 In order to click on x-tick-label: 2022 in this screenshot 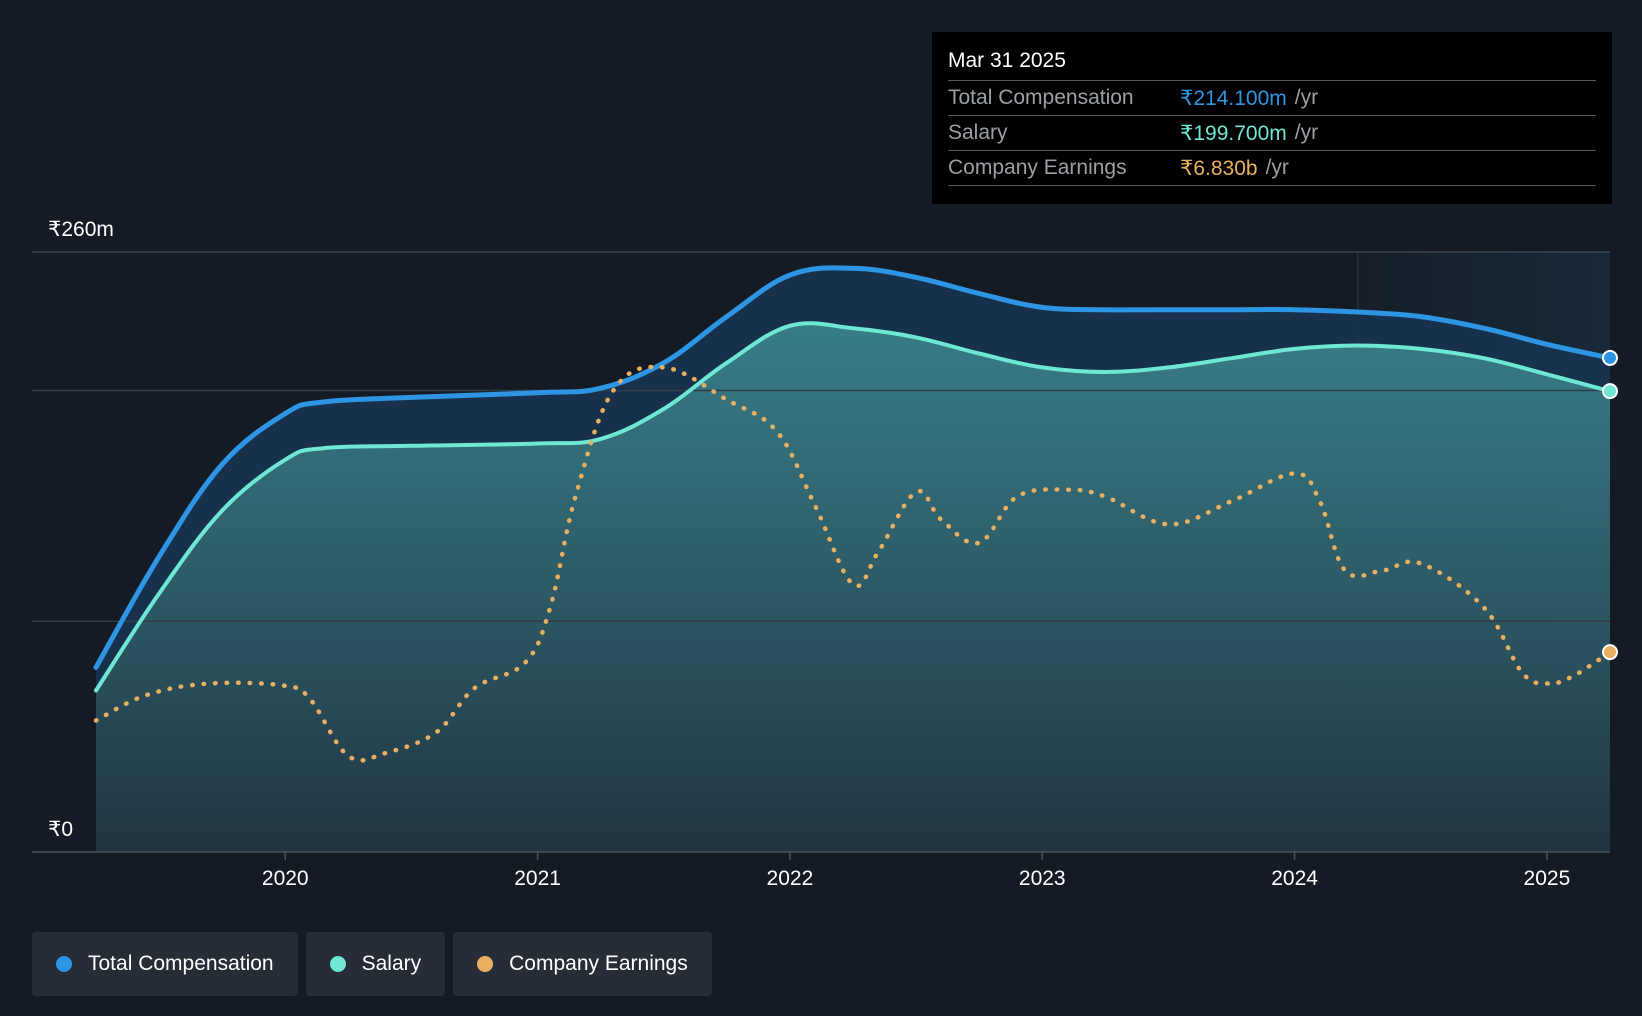, I will do `click(790, 878)`.